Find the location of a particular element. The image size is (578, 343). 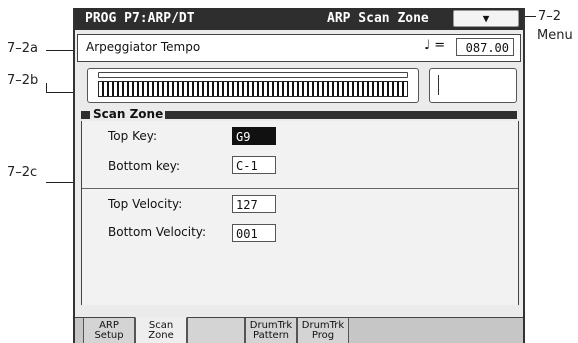

divider is located at coordinates (300, 188).